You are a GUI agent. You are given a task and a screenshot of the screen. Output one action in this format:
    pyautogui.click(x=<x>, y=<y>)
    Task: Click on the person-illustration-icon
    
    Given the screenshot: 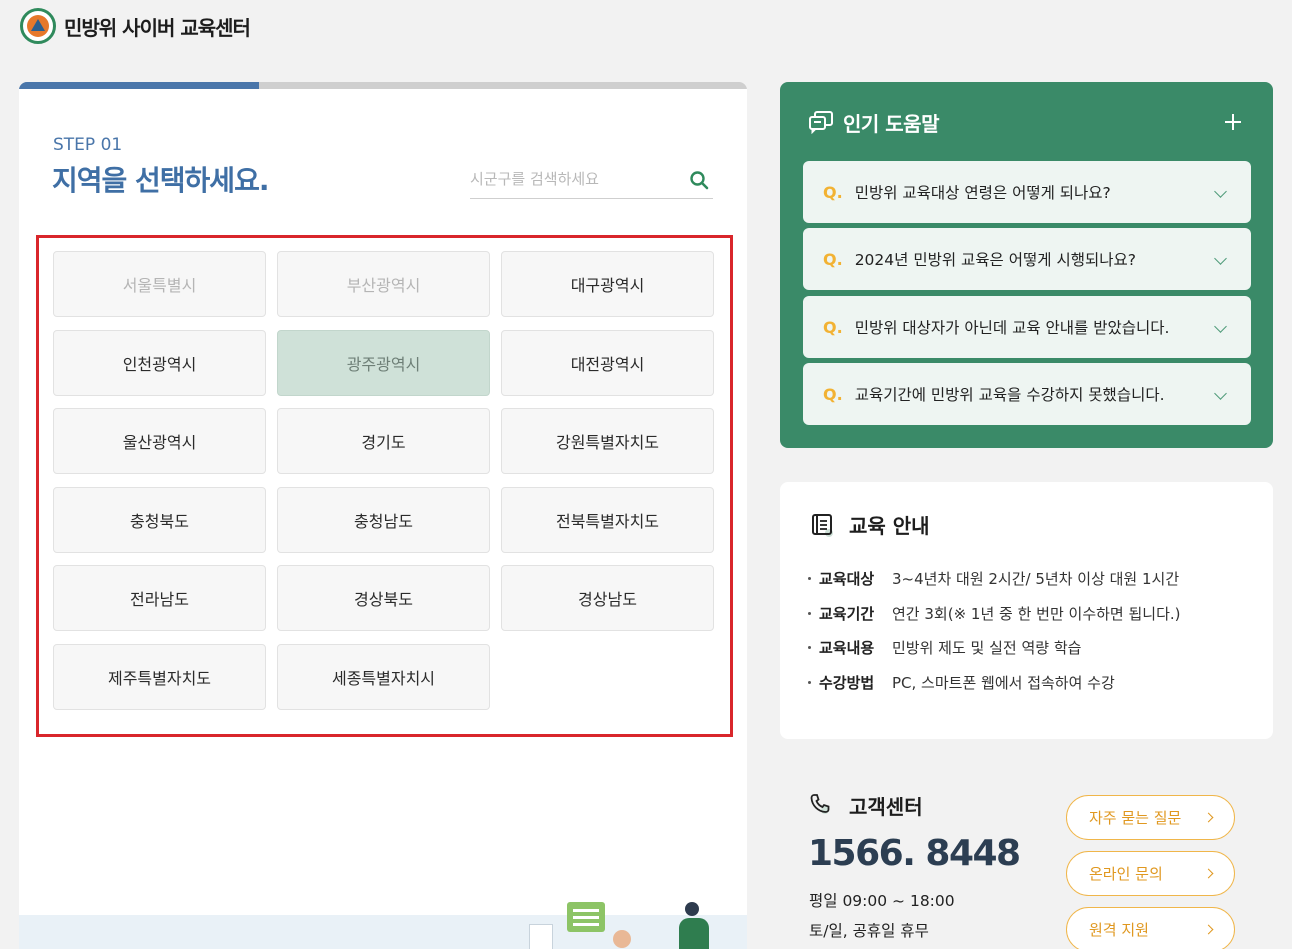 What is the action you would take?
    pyautogui.click(x=622, y=939)
    